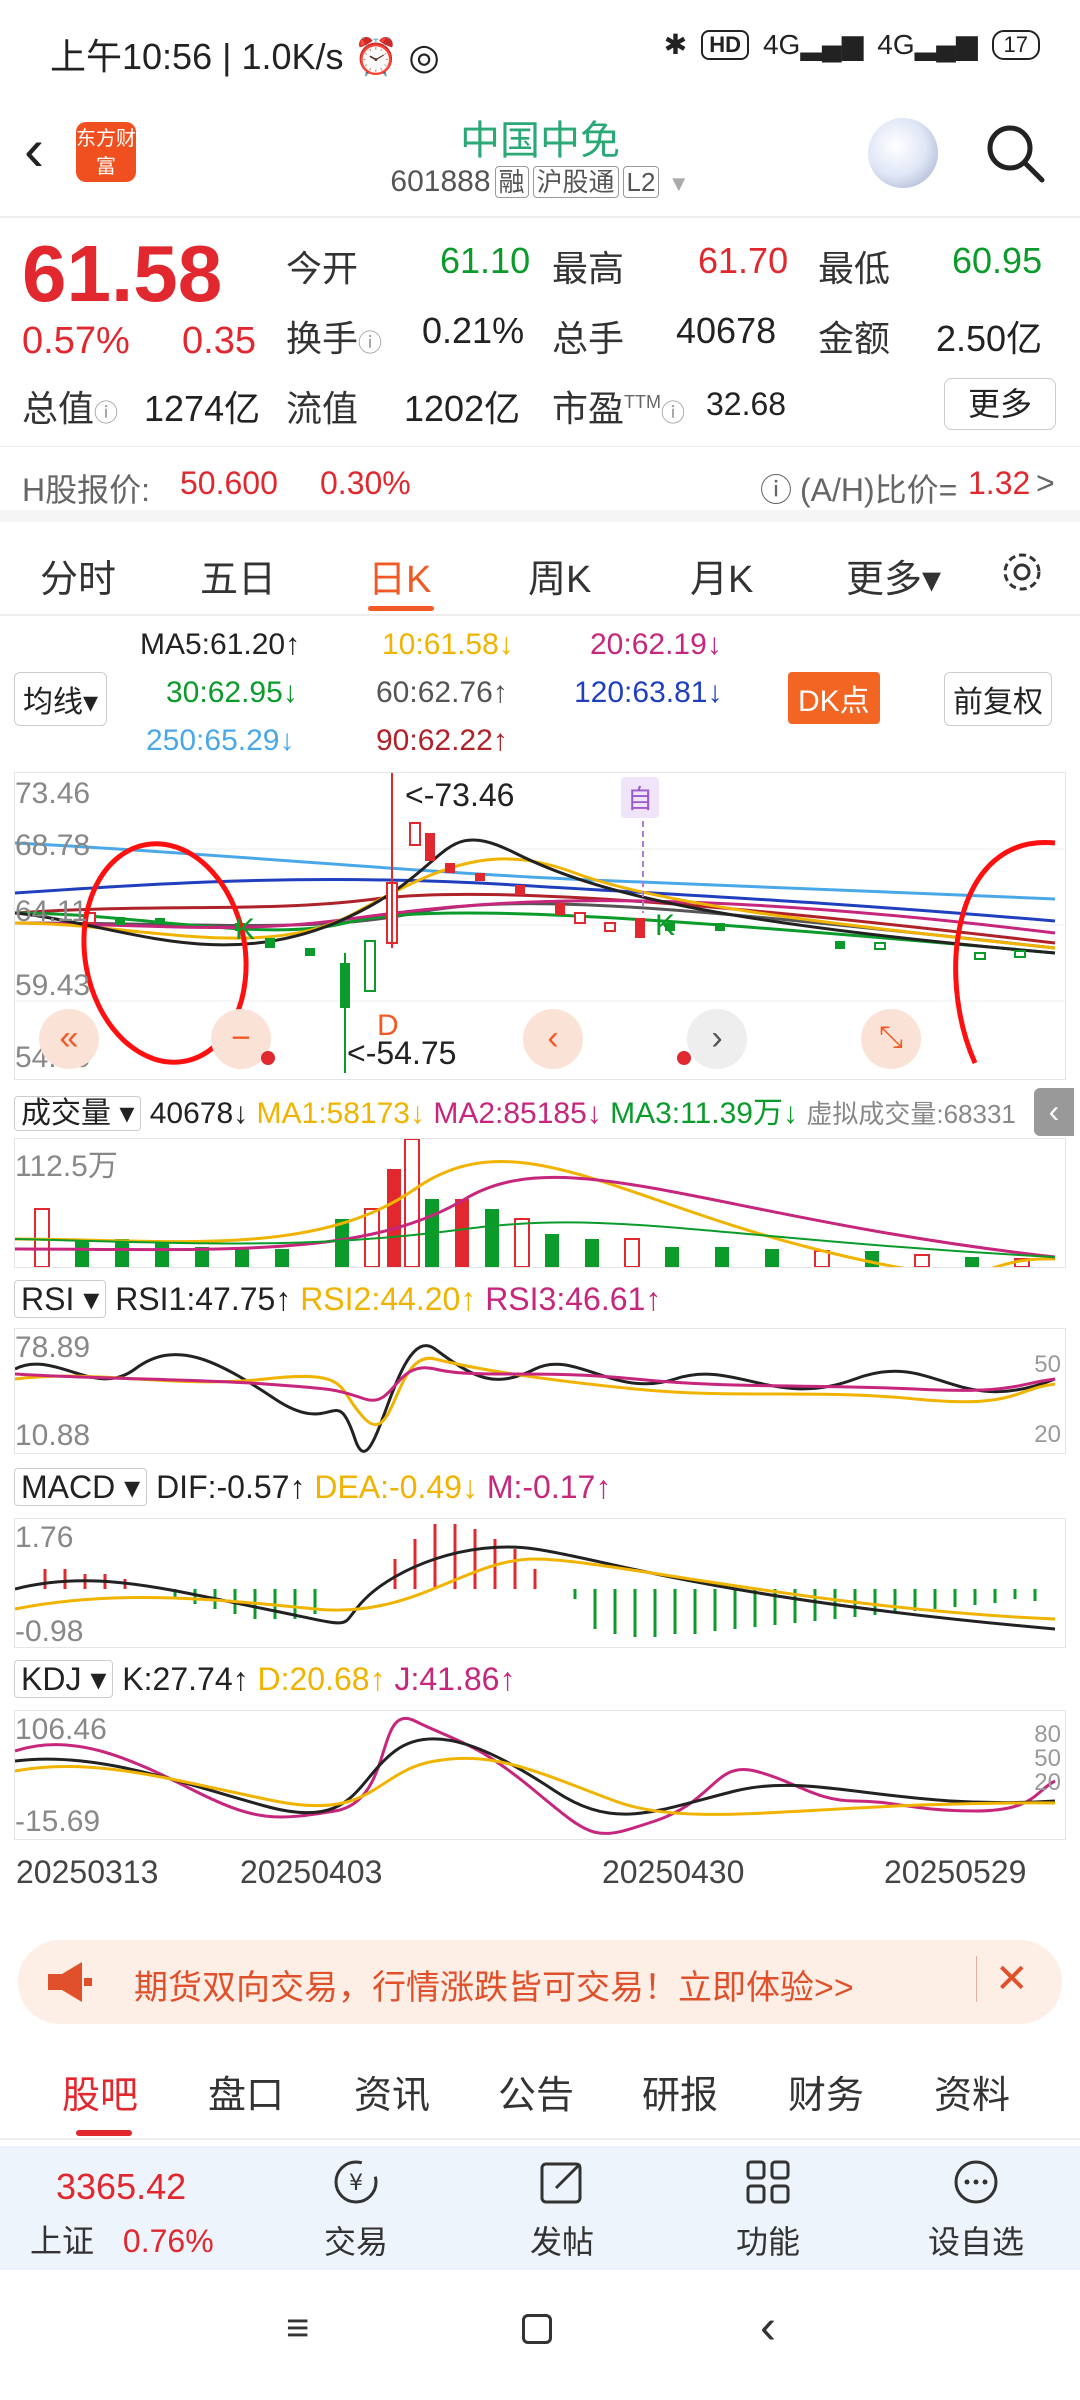  What do you see at coordinates (559, 575) in the screenshot?
I see `tab-weekly-k: 周K` at bounding box center [559, 575].